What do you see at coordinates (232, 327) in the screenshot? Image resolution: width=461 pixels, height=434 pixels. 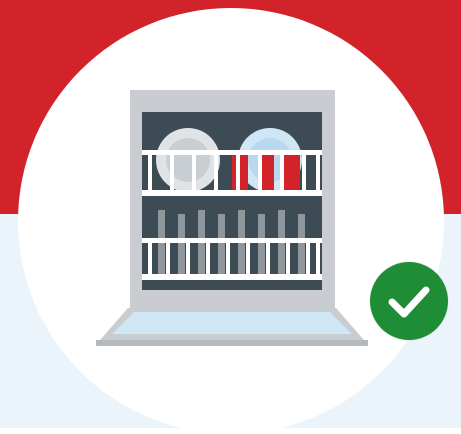 I see `dishwasher-door` at bounding box center [232, 327].